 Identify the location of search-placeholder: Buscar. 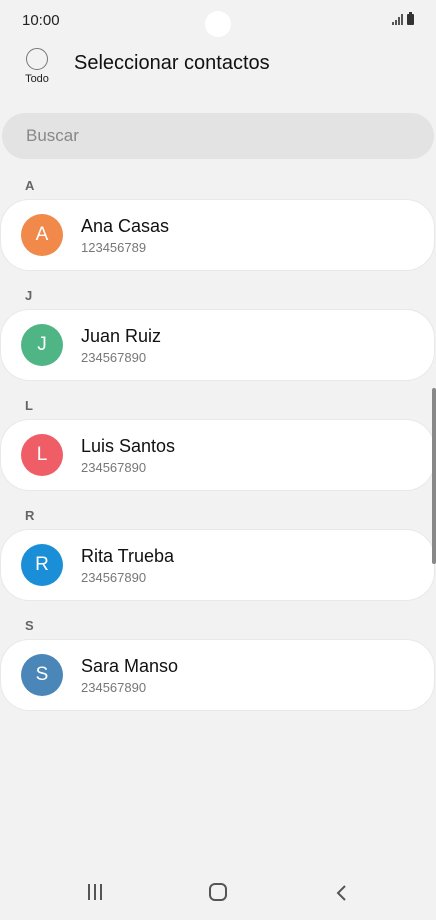
(52, 135).